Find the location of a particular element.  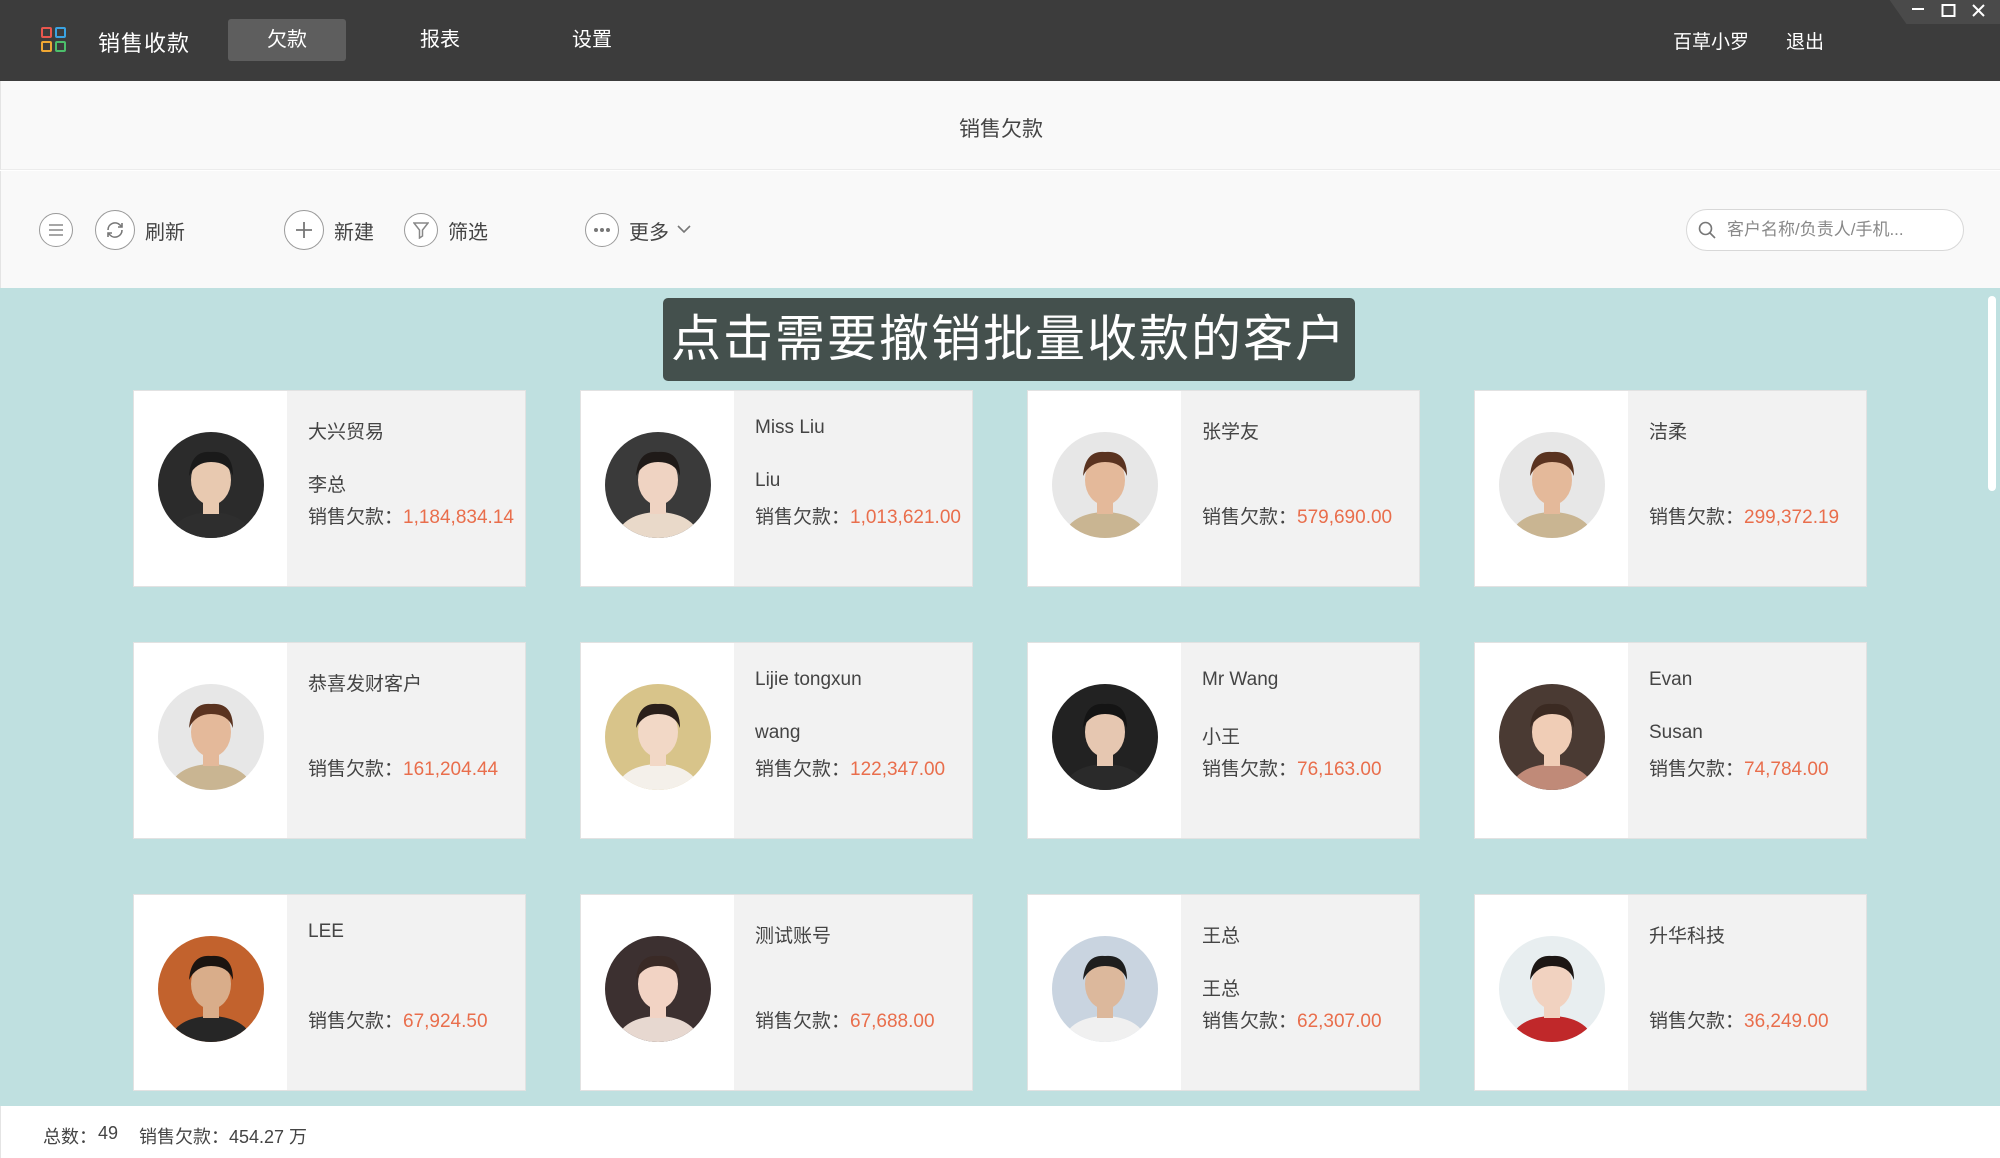

customer-card: 大兴贸易 李总 销售欠款：1,184,834.14 is located at coordinates (329, 488).